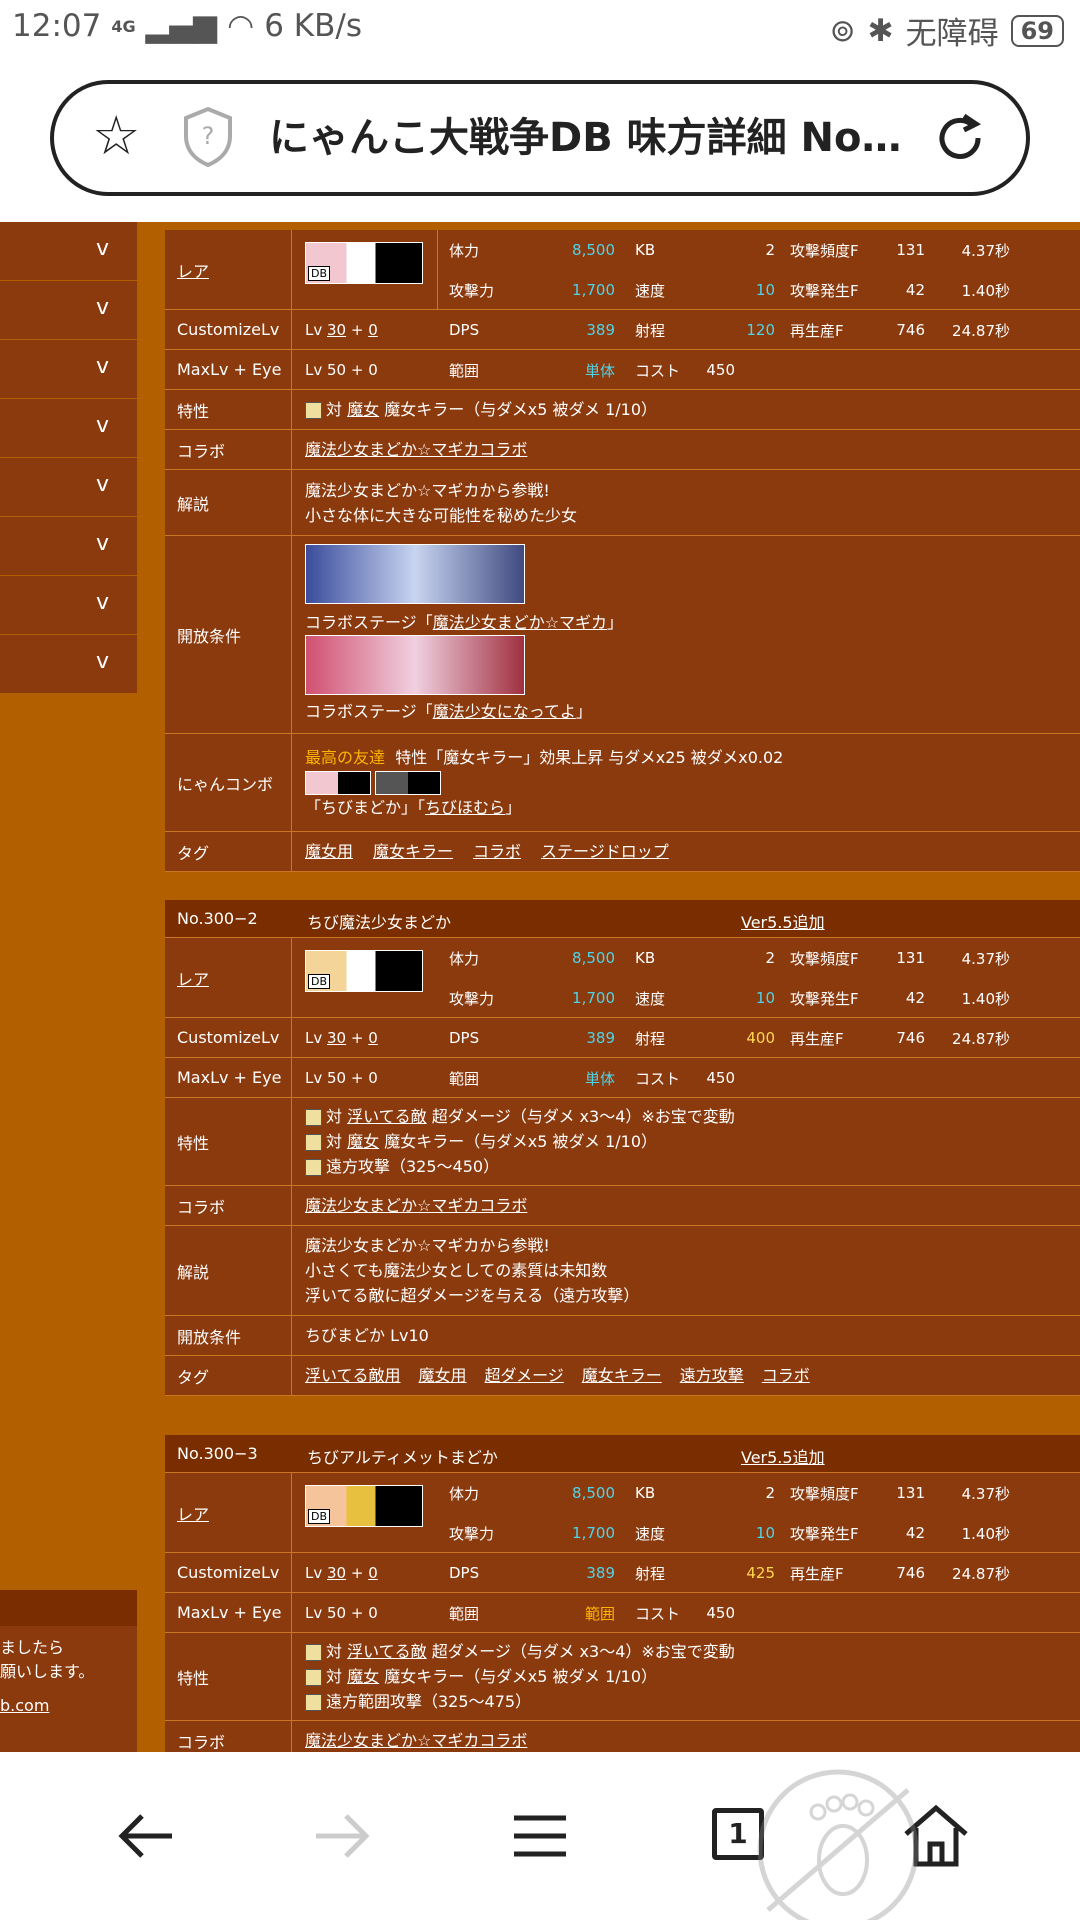 The height and width of the screenshot is (1920, 1080). I want to click on desc-text: 魔法少女まどか☆マギカから参戦!, so click(427, 490).